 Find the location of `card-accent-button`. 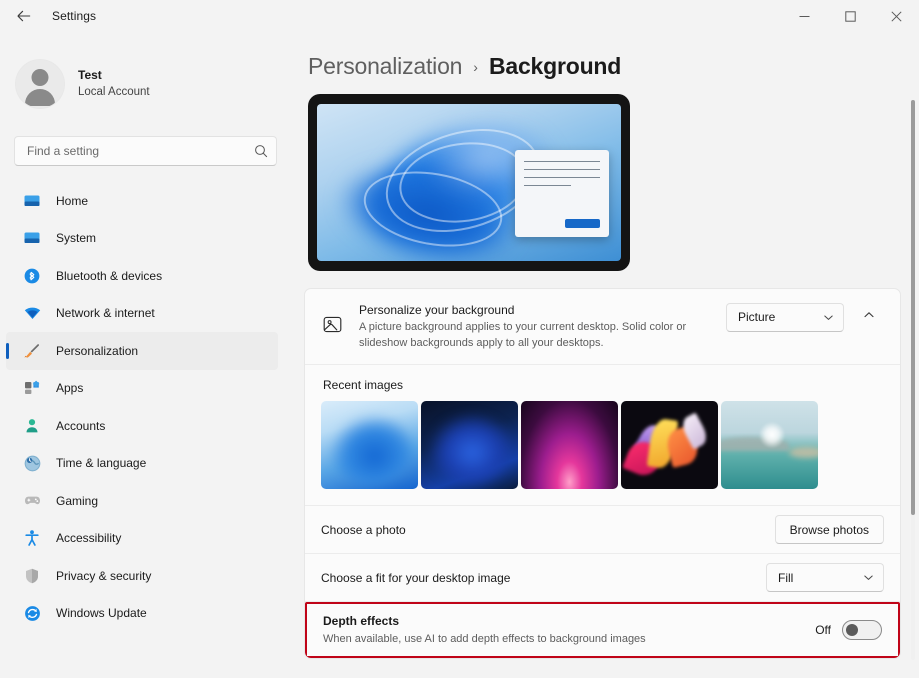

card-accent-button is located at coordinates (582, 223).